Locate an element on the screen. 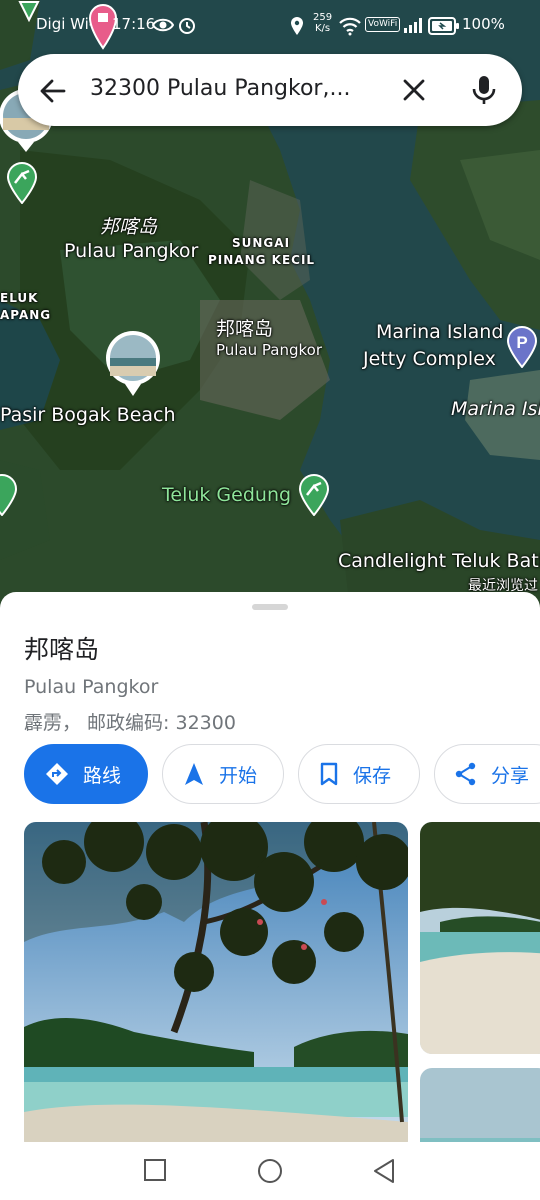 Image resolution: width=540 pixels, height=1200 pixels. share-button: 分享 is located at coordinates (487, 774).